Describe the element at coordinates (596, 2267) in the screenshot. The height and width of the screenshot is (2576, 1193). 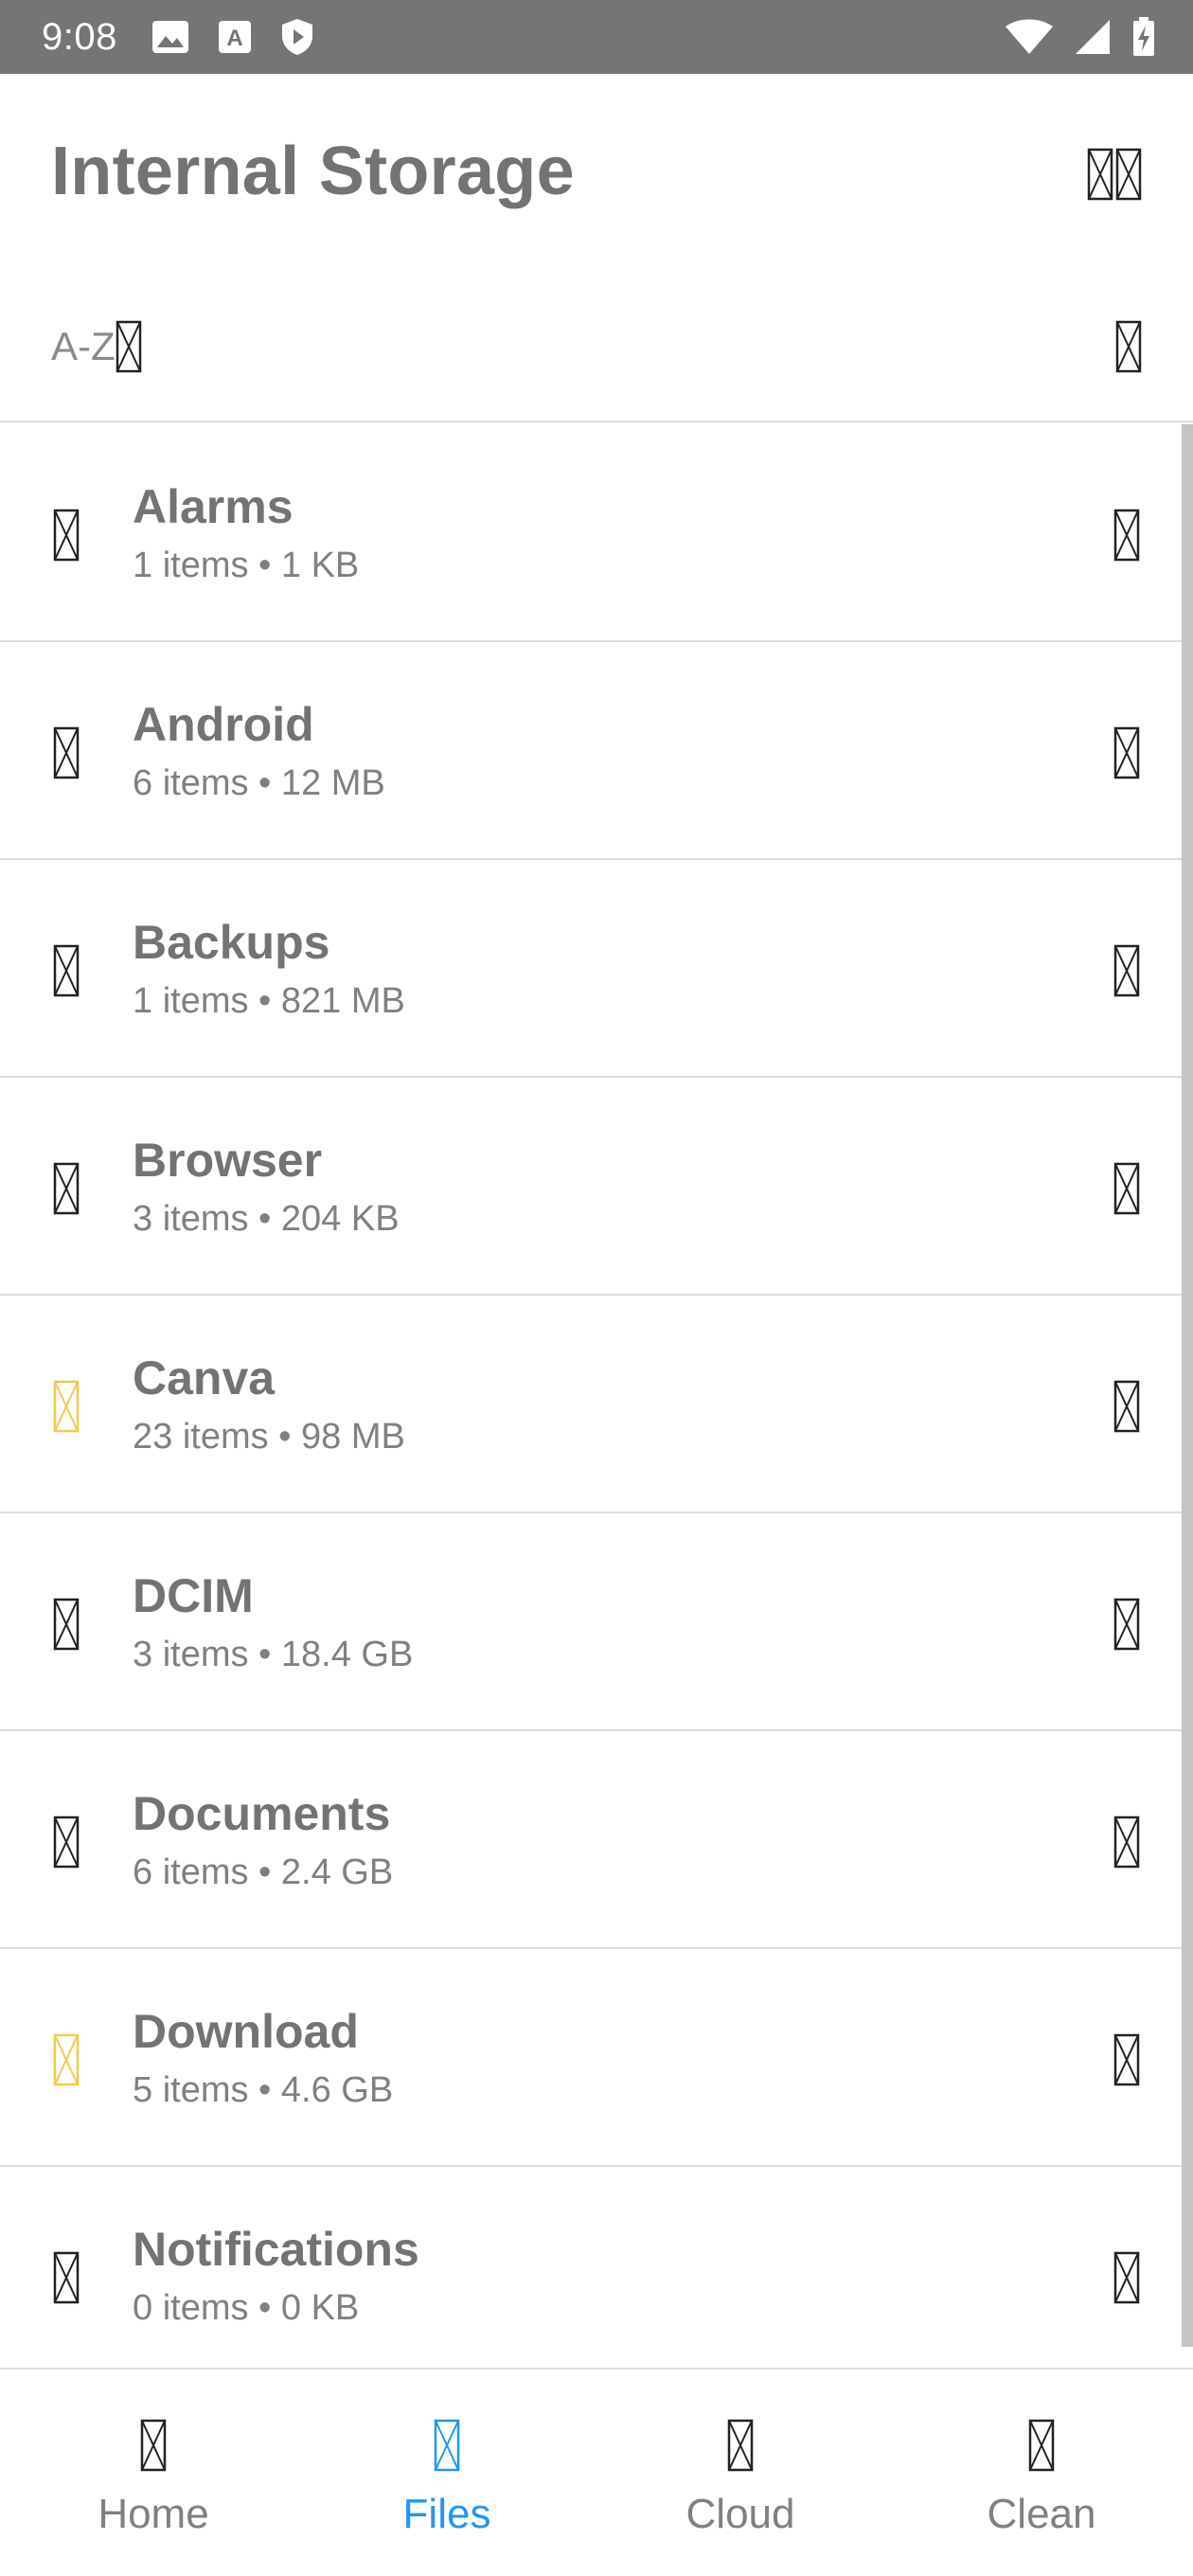
I see `file-row: Notifications 0 items • 0 KB` at that location.